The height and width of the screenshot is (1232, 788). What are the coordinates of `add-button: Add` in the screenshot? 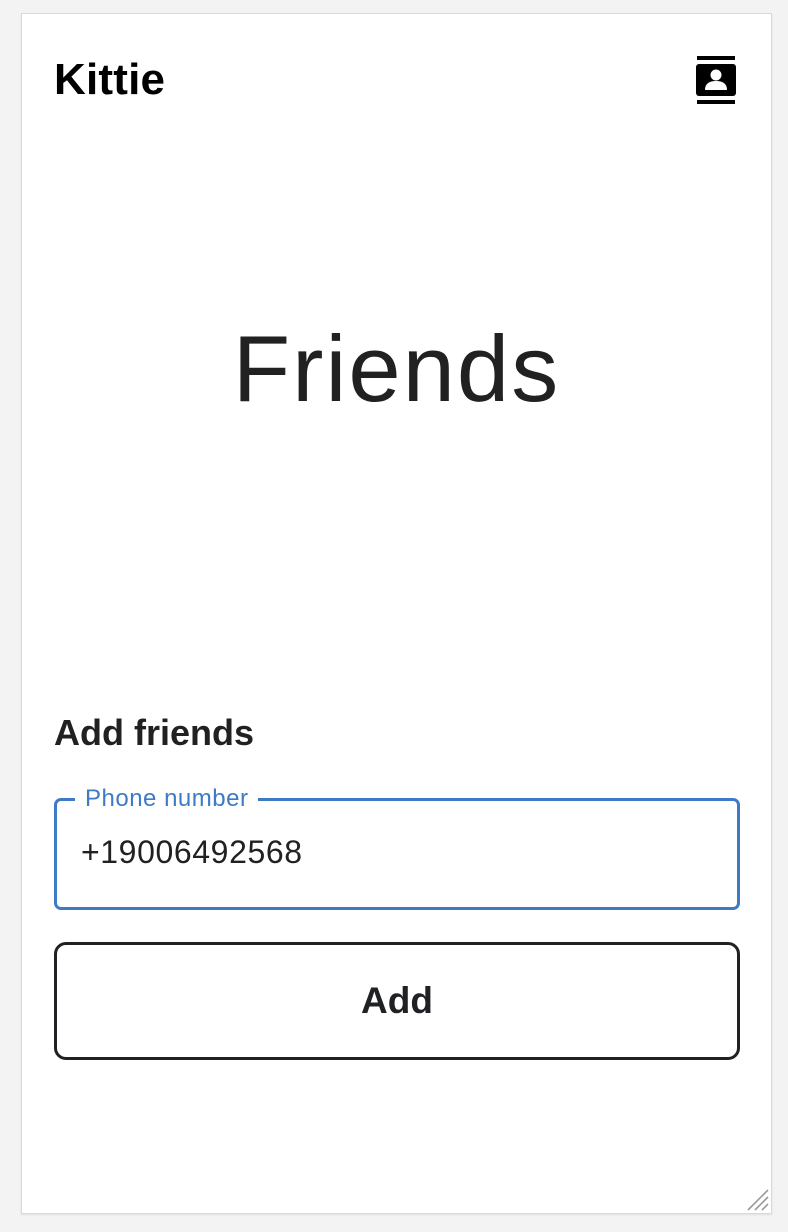 It's located at (397, 1001).